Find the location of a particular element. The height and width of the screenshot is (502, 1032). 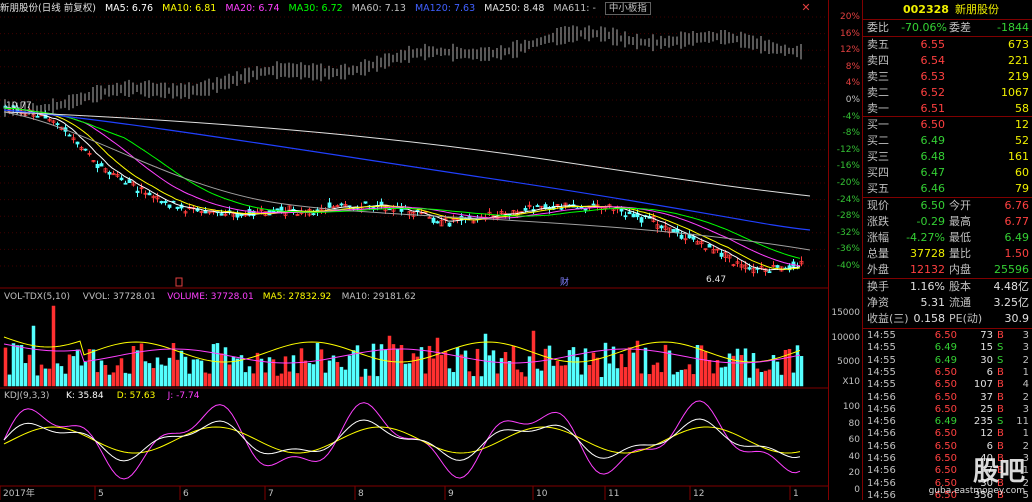

x-axis-label: 6 is located at coordinates (186, 494).